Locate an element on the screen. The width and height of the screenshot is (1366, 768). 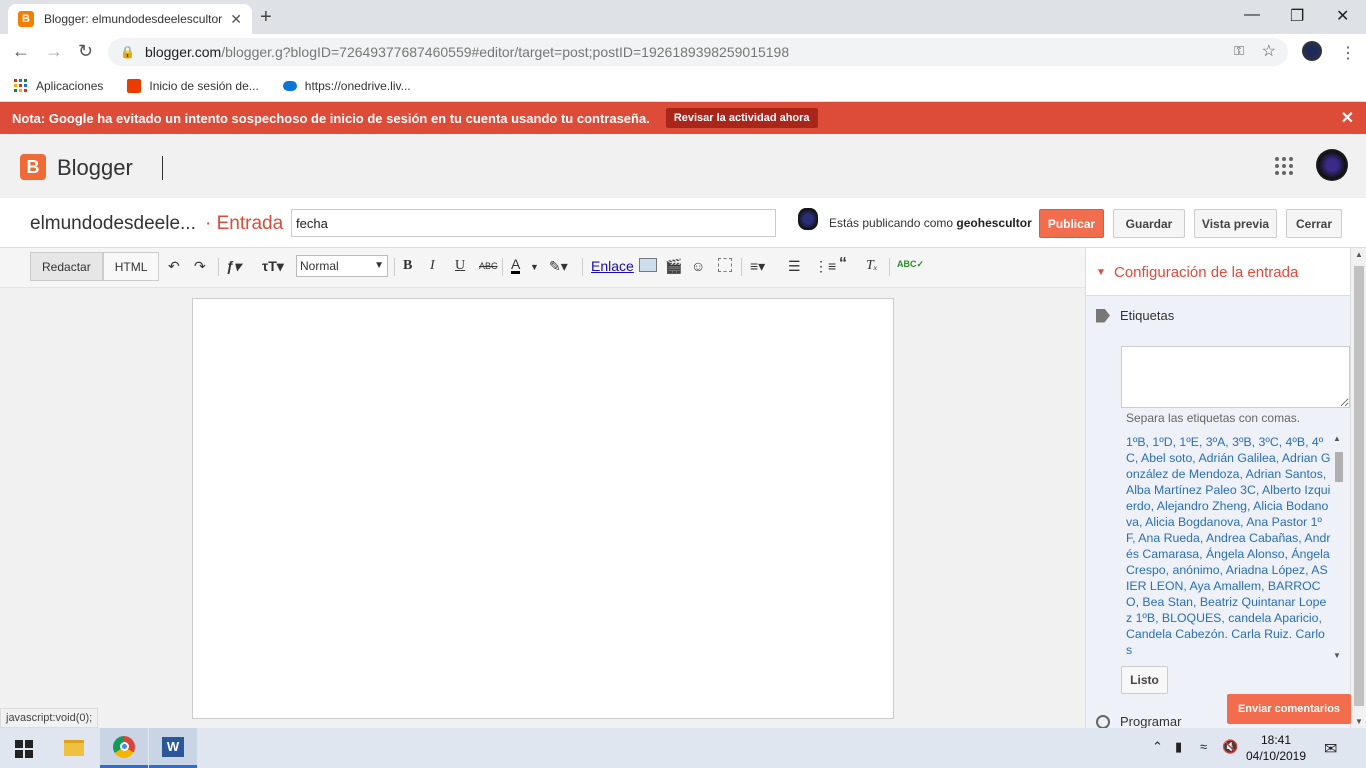
blogger-favicon-icon: B is located at coordinates (26, 19).